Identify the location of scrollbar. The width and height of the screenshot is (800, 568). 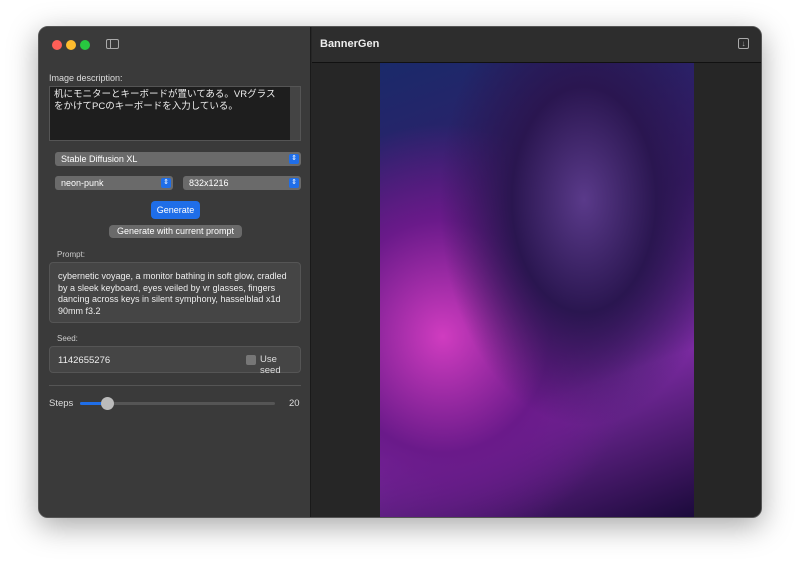
(295, 113).